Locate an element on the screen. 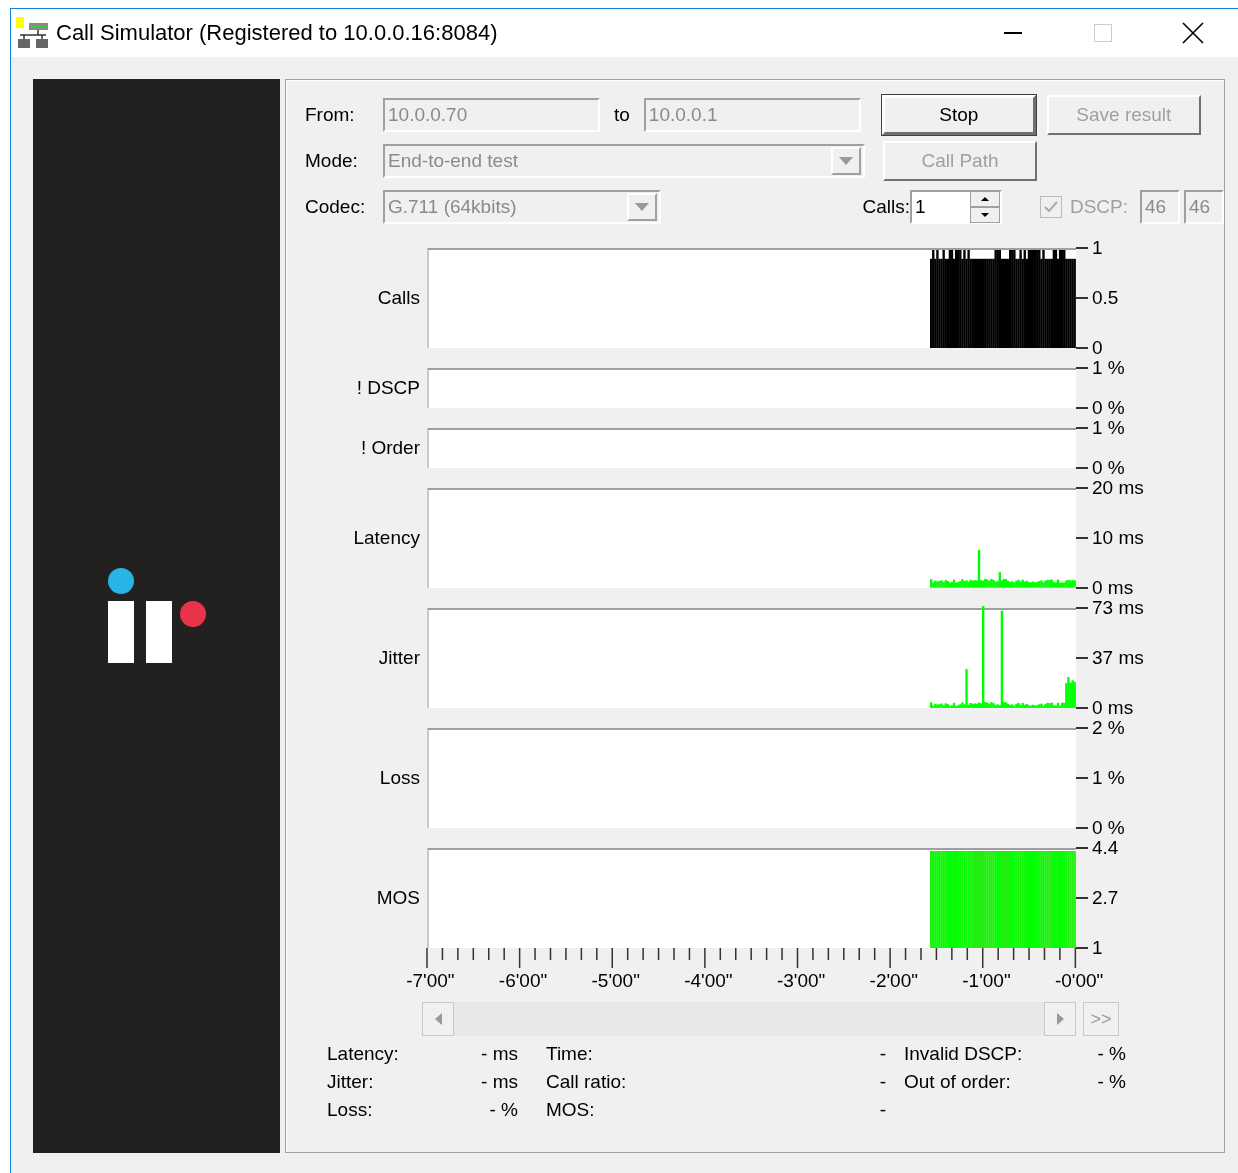  stat-label: Invalid DSCP: is located at coordinates (964, 1054).